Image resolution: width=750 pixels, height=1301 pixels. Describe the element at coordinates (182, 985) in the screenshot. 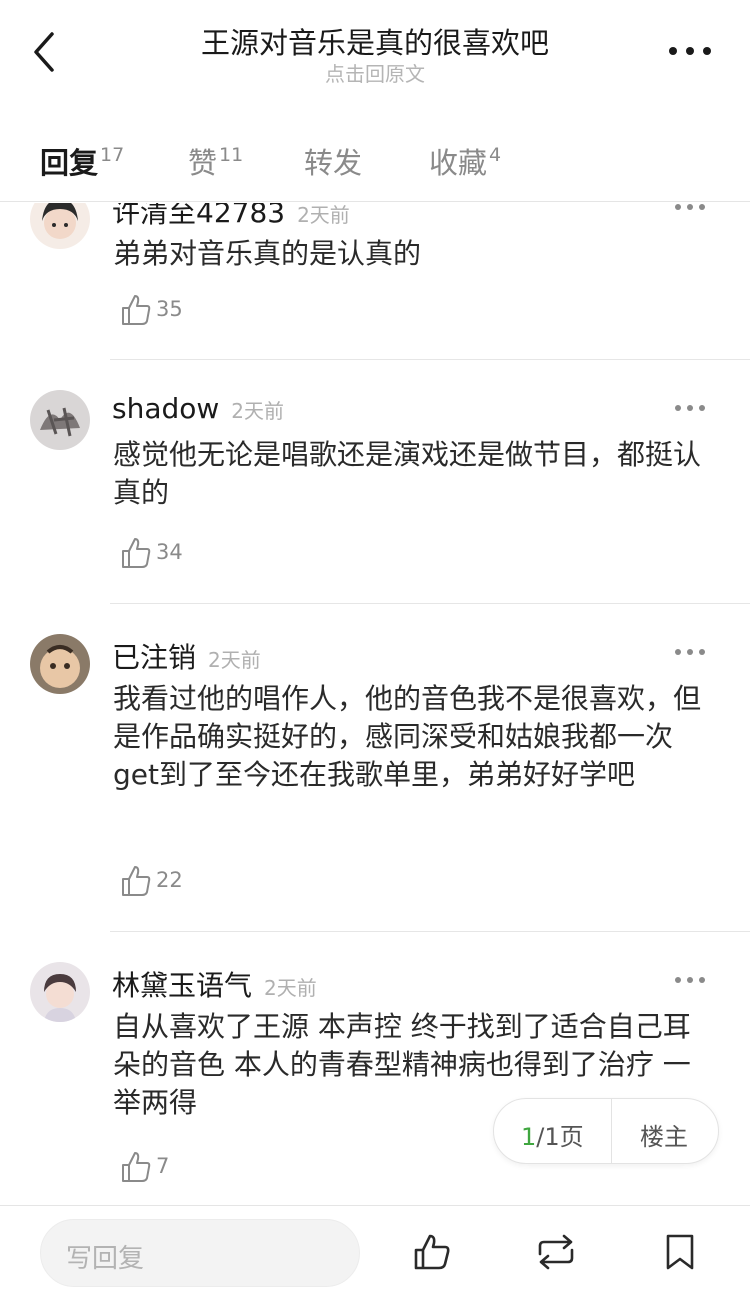

I see `author-name: 林黛玉语气` at that location.